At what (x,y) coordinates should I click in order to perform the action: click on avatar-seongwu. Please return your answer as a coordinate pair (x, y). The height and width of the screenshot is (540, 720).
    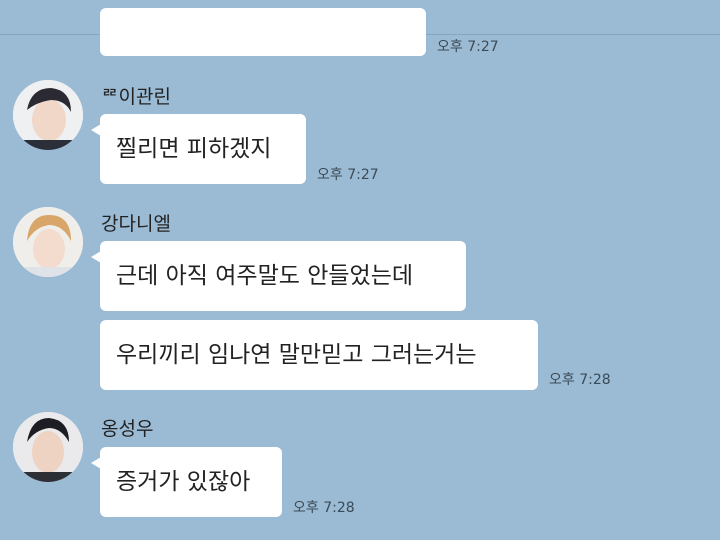
    Looking at the image, I should click on (48, 447).